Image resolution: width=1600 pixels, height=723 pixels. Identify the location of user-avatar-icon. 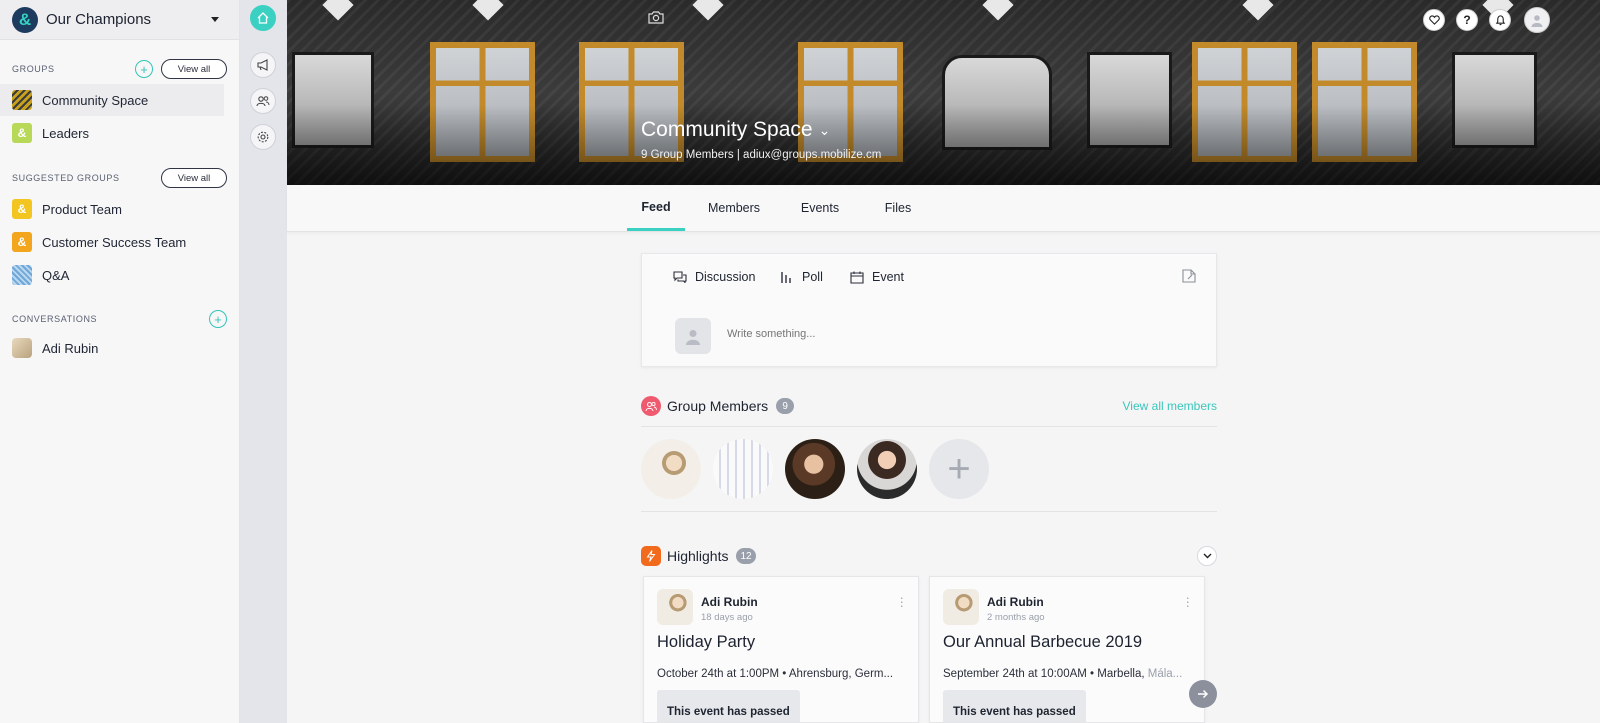
(1537, 20).